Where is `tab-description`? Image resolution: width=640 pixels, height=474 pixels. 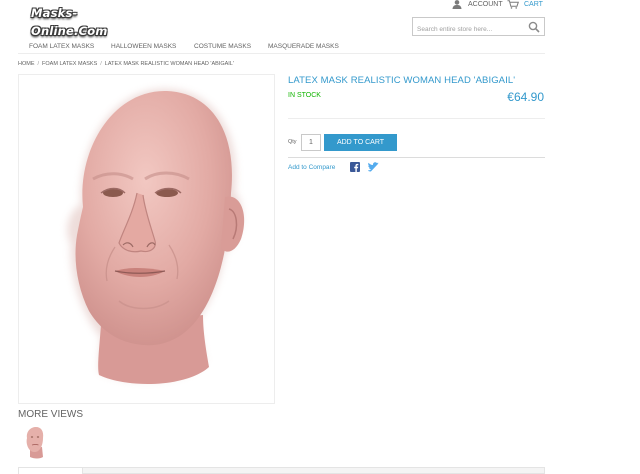 tab-description is located at coordinates (50, 470).